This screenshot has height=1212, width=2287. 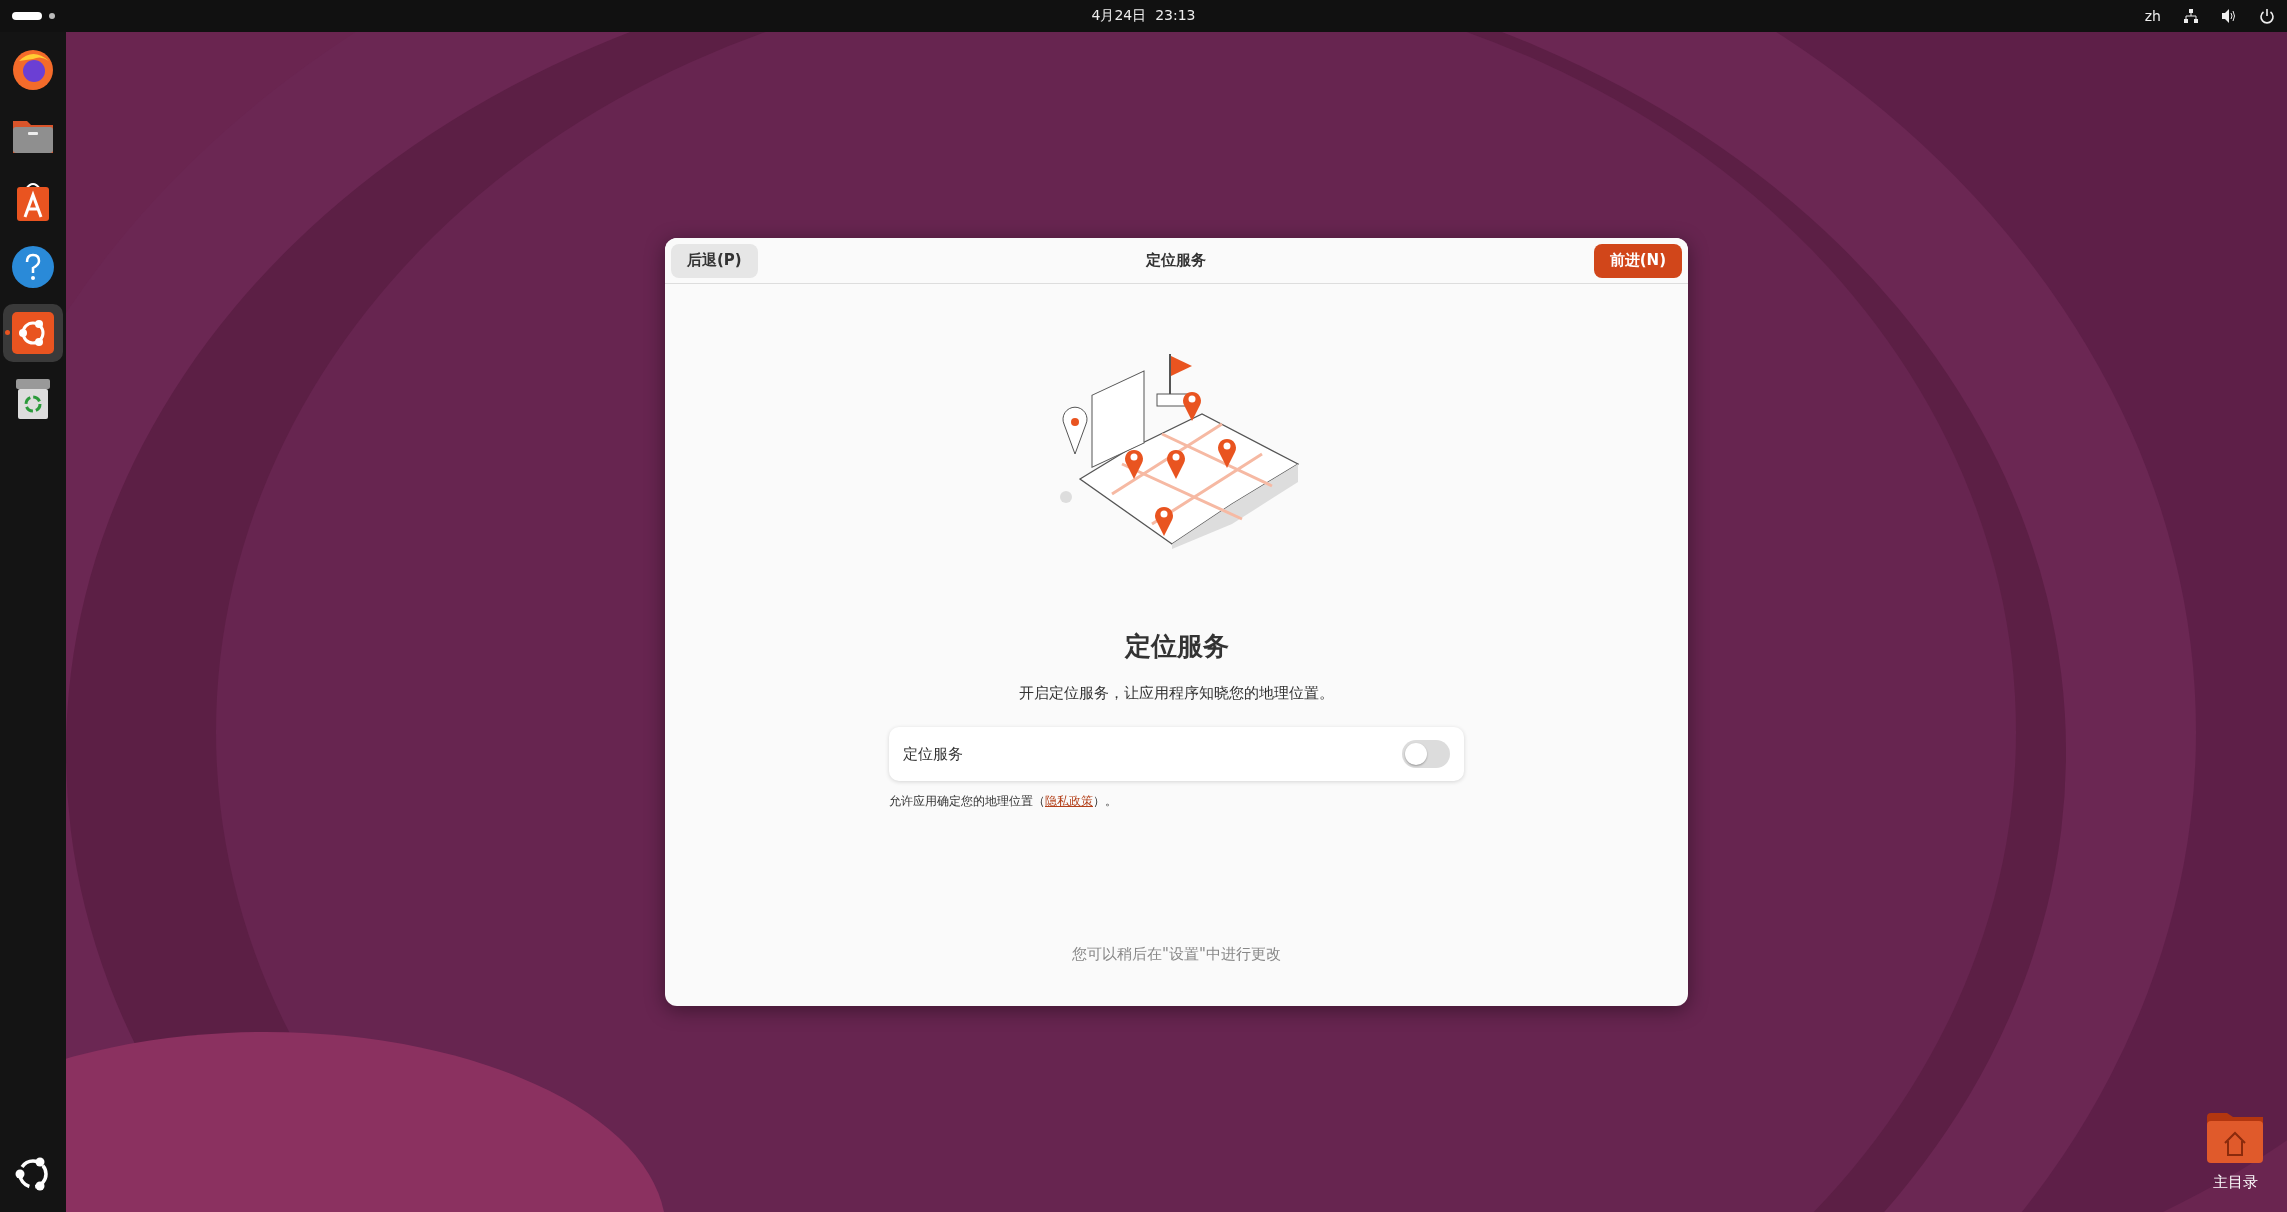 What do you see at coordinates (1175, 260) in the screenshot?
I see `dialog-title: 定位服务` at bounding box center [1175, 260].